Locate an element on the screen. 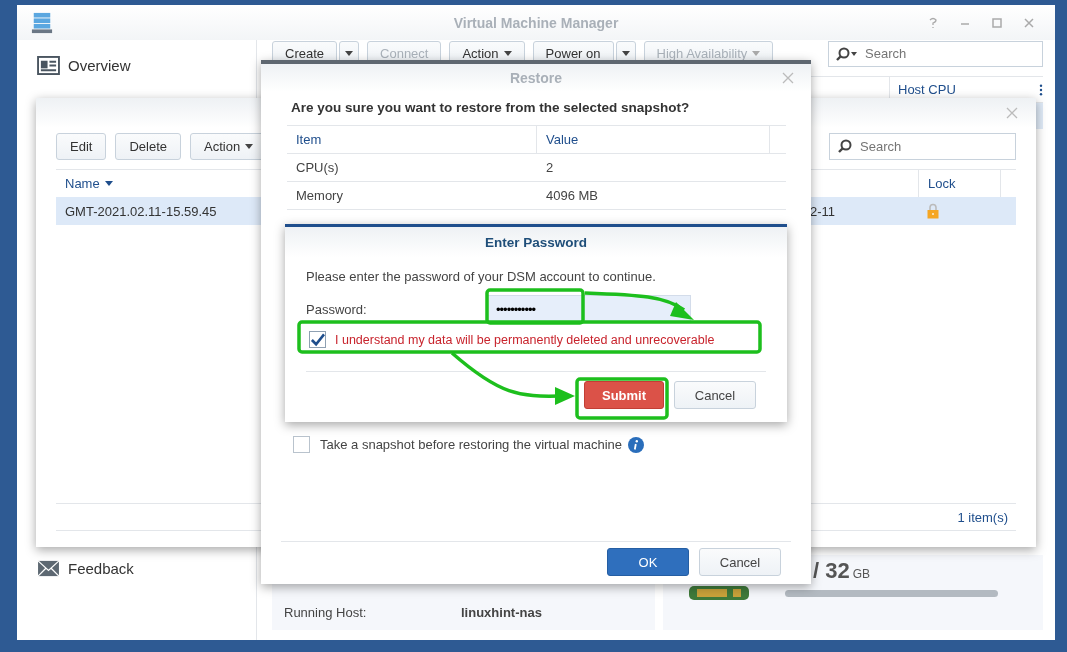 The width and height of the screenshot is (1067, 652). detail-label: Running Host: is located at coordinates (326, 612).